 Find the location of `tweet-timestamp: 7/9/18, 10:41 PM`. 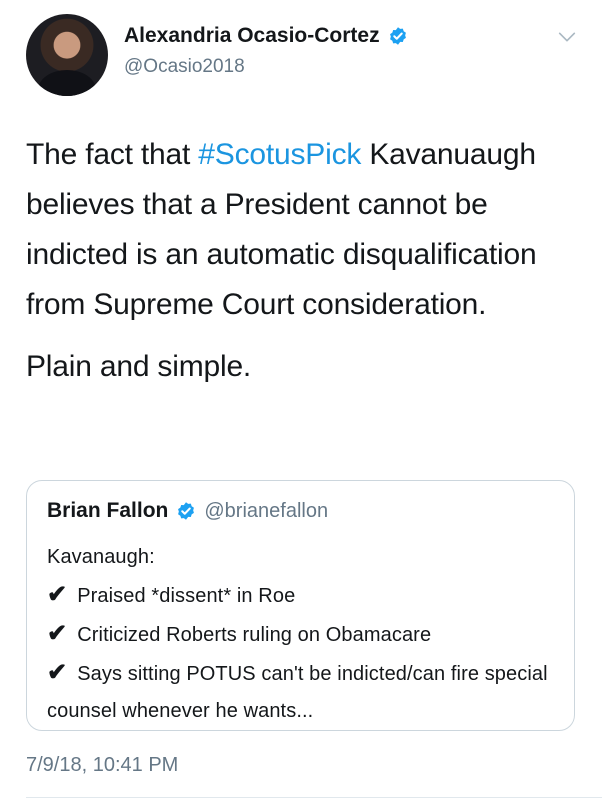

tweet-timestamp: 7/9/18, 10:41 PM is located at coordinates (102, 765).